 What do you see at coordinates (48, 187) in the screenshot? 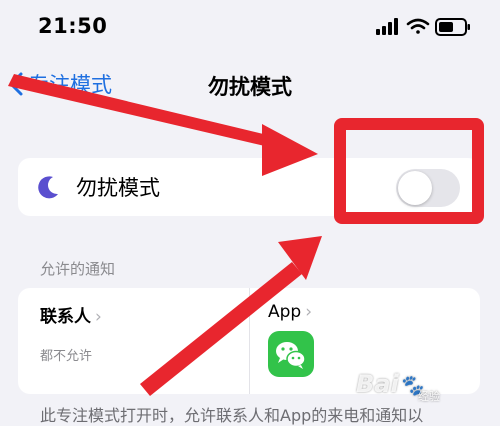
I see `moon-icon` at bounding box center [48, 187].